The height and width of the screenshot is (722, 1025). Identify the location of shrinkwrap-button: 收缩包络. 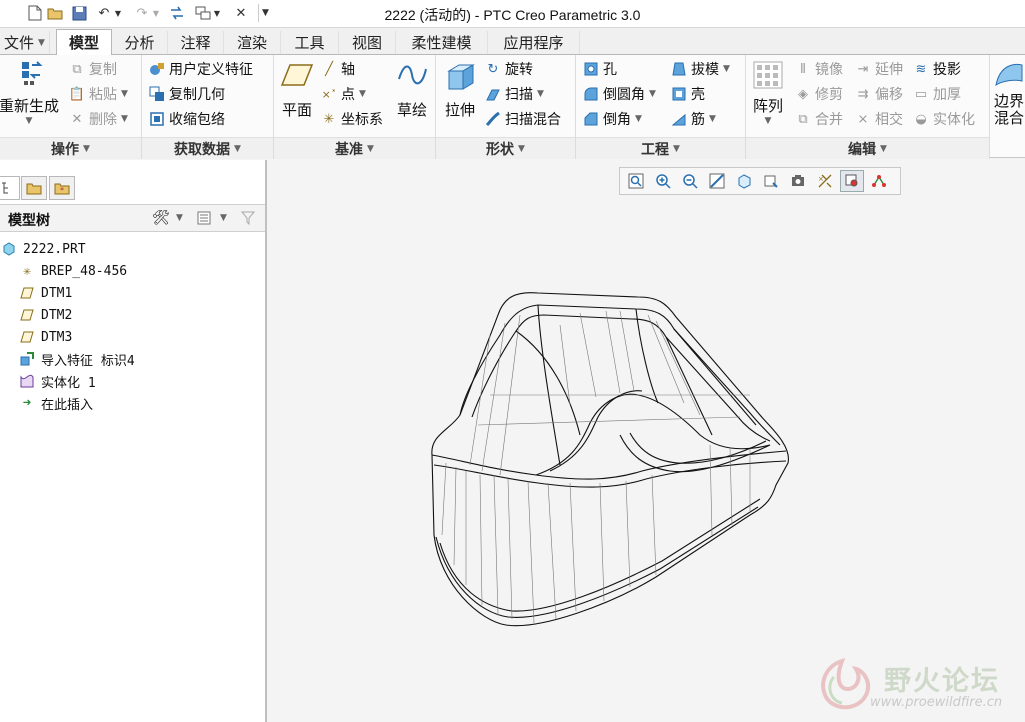
(186, 119).